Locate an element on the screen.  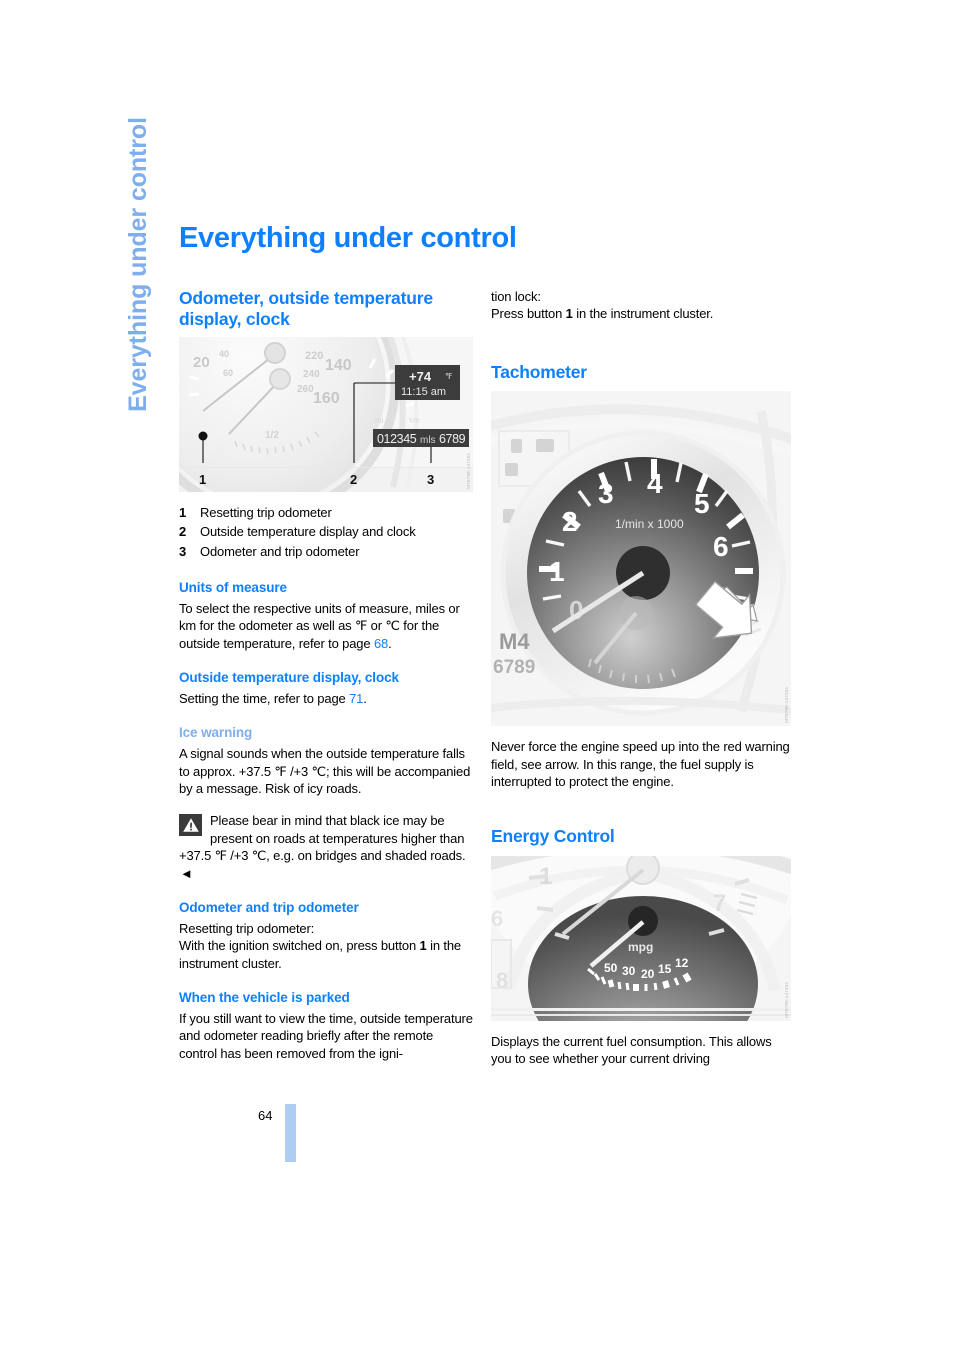
tach-number-1: 1 is located at coordinates (557, 571).